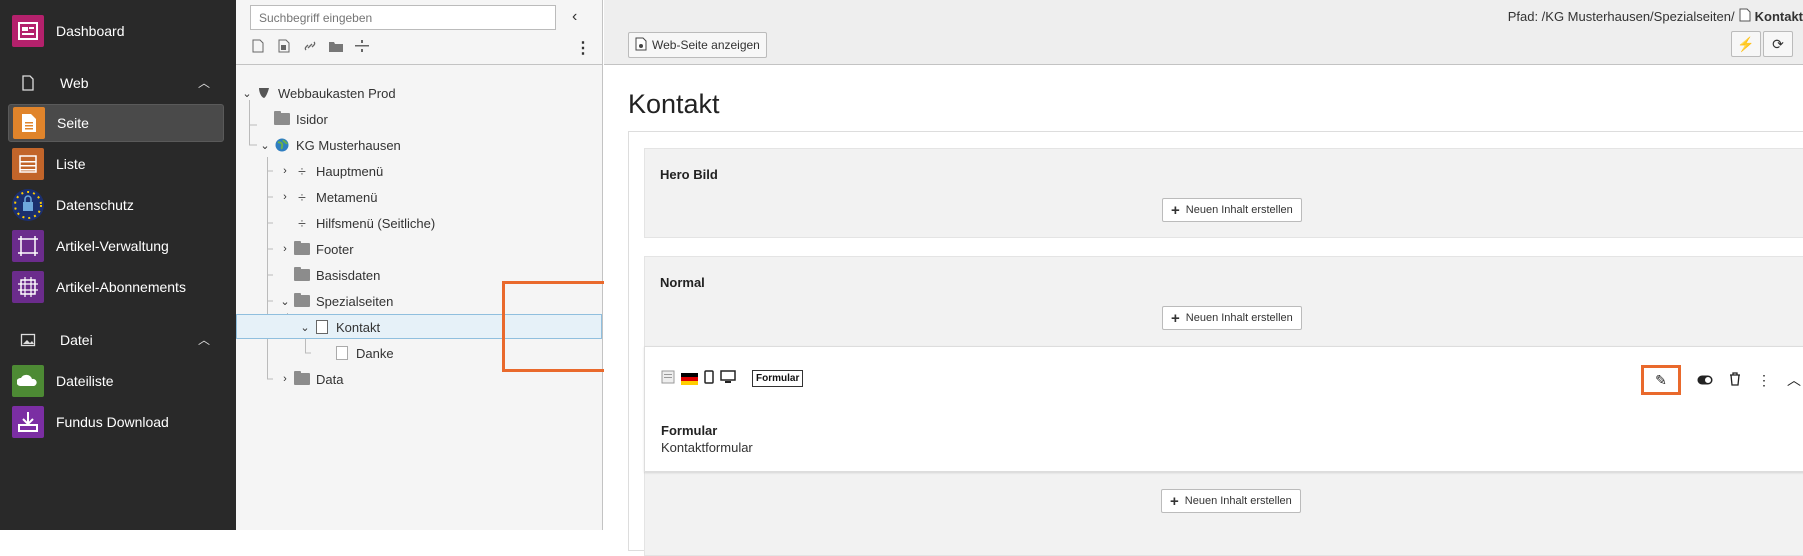 The image size is (1803, 556). Describe the element at coordinates (1778, 44) in the screenshot. I see `reload-button: ⟳` at that location.